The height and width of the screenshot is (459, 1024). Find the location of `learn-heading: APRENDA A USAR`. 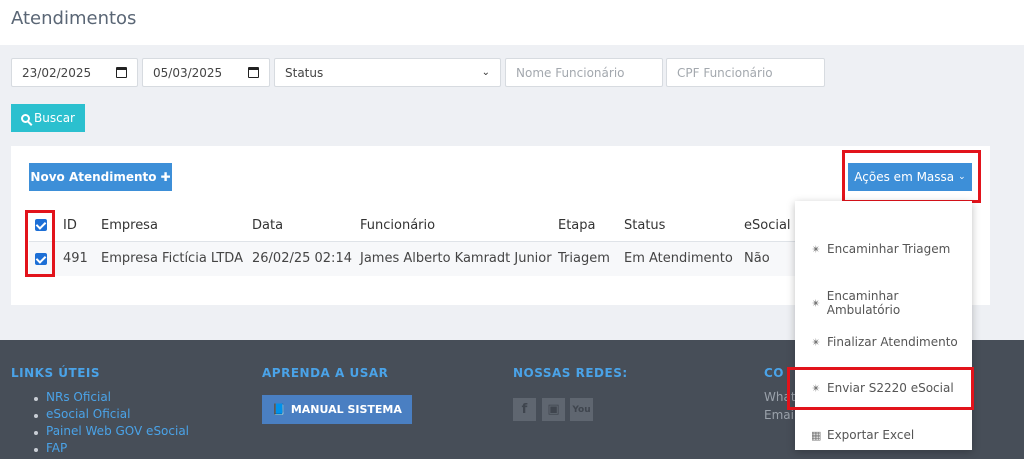

learn-heading: APRENDA A USAR is located at coordinates (325, 373).